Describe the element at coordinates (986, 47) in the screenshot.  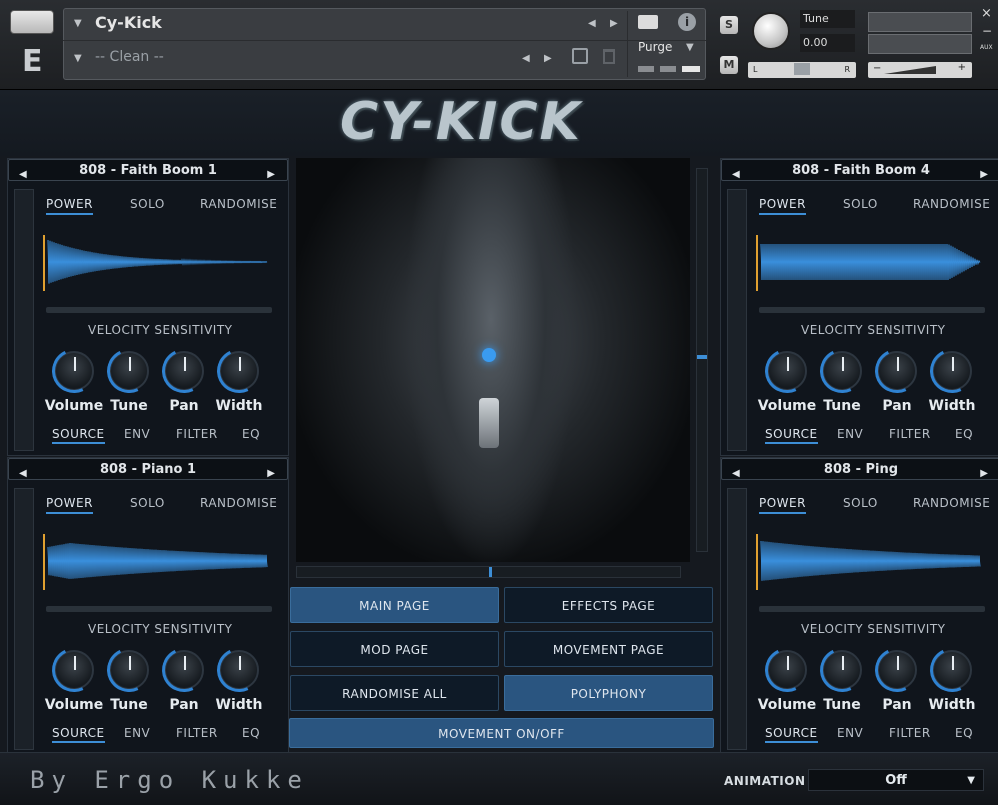
I see `aux-label: AUX` at that location.